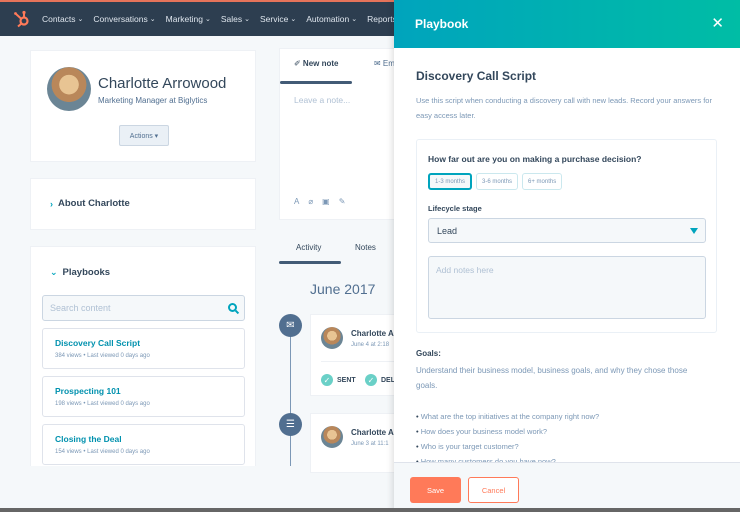  I want to click on search-icon, so click(232, 307).